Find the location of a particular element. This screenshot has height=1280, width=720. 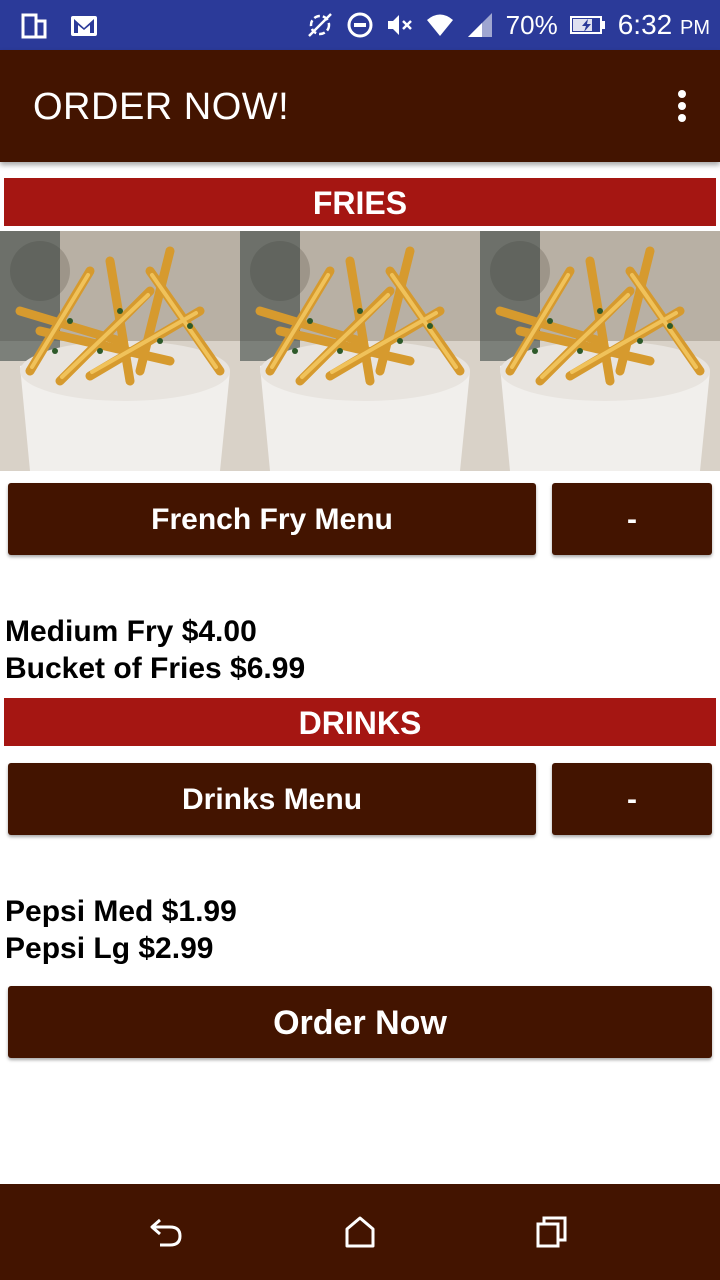

more-vert-icon is located at coordinates (682, 106).